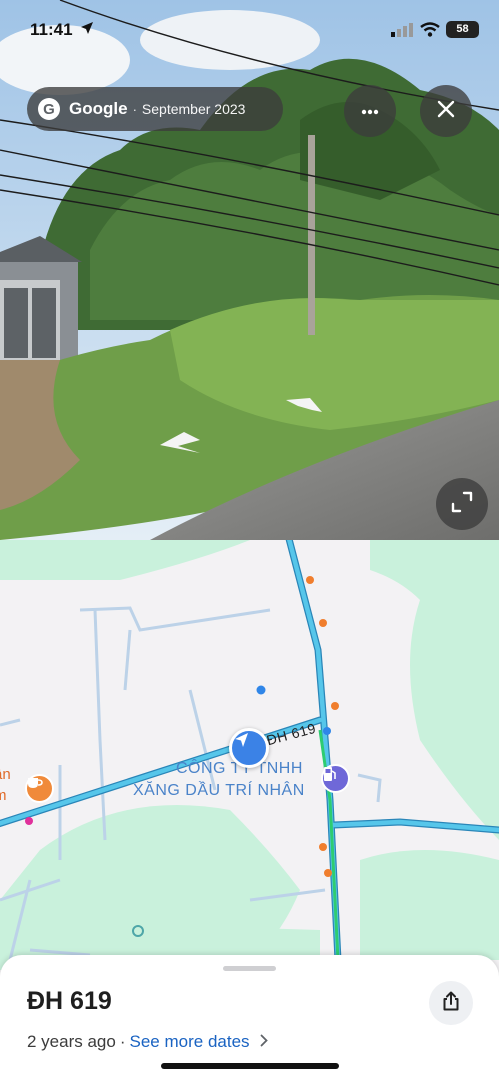  What do you see at coordinates (193, 109) in the screenshot?
I see `capture-date: September 2023` at bounding box center [193, 109].